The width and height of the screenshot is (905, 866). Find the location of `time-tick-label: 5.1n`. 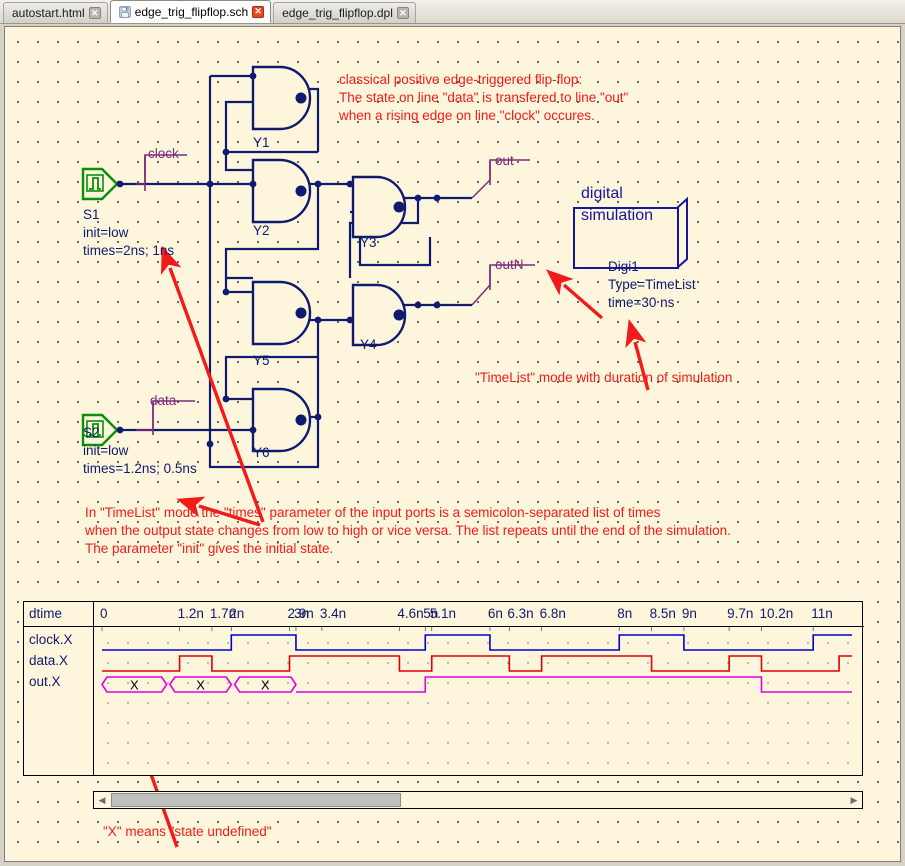

time-tick-label: 5.1n is located at coordinates (443, 613).